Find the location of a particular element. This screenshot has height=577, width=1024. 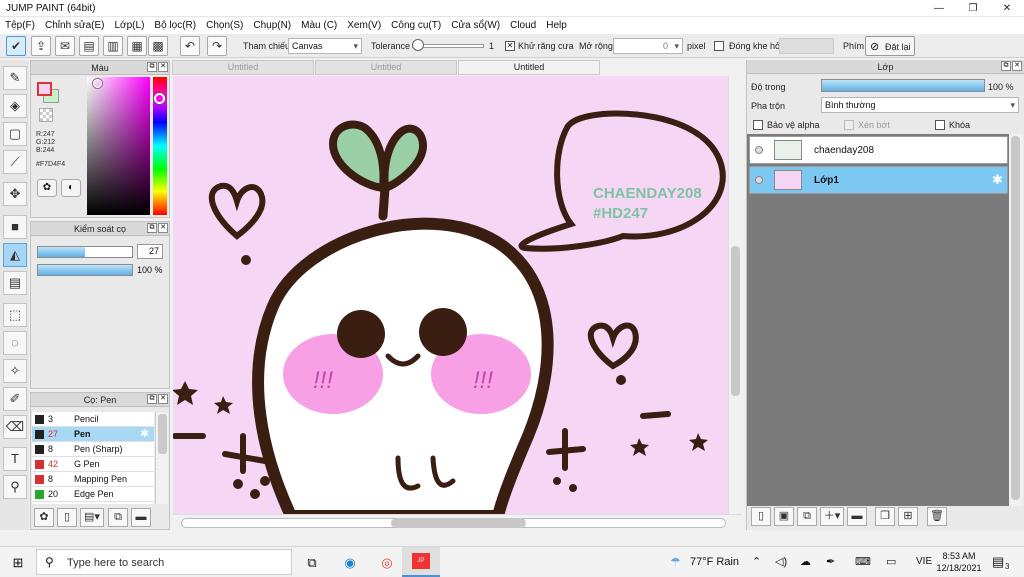

brush-item-g-pen: 42 G Pen is located at coordinates (93, 464).